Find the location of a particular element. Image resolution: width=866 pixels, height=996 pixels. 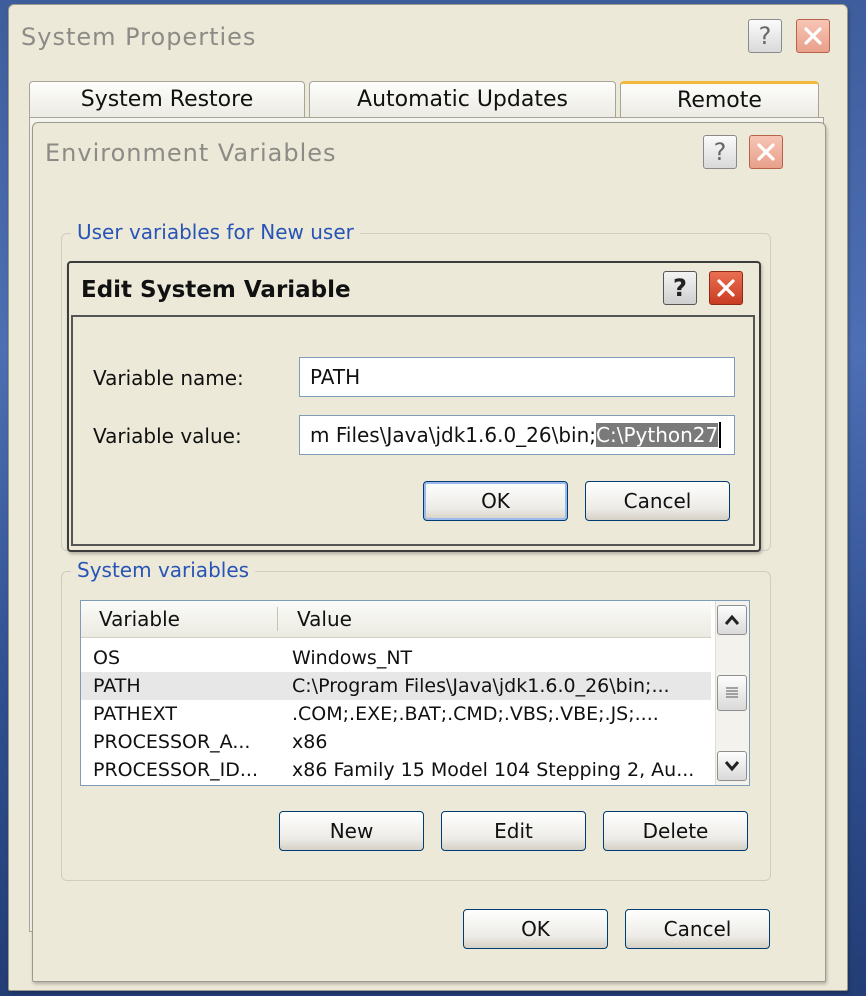

table-row: OS Windows_NT is located at coordinates (396, 658).